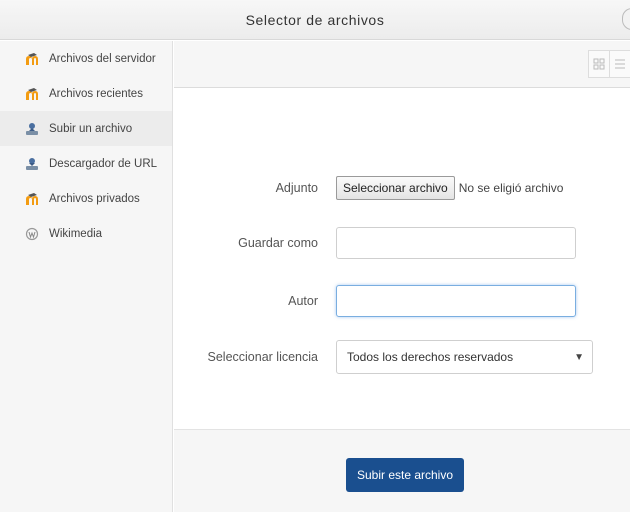 This screenshot has height=512, width=630. What do you see at coordinates (626, 19) in the screenshot?
I see `close-button` at bounding box center [626, 19].